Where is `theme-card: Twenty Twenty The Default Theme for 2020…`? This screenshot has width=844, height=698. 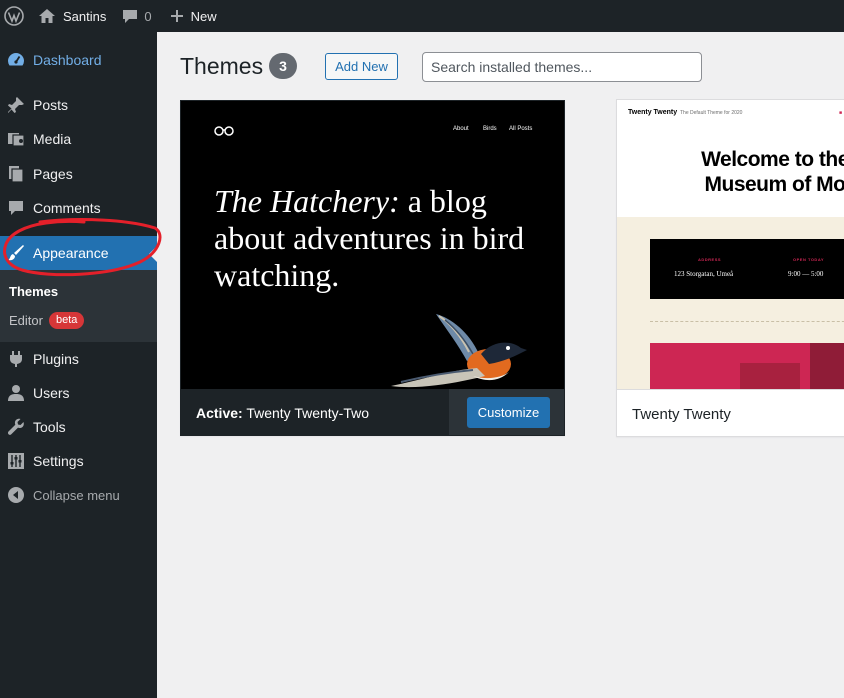 theme-card: Twenty Twenty The Default Theme for 2020… is located at coordinates (730, 268).